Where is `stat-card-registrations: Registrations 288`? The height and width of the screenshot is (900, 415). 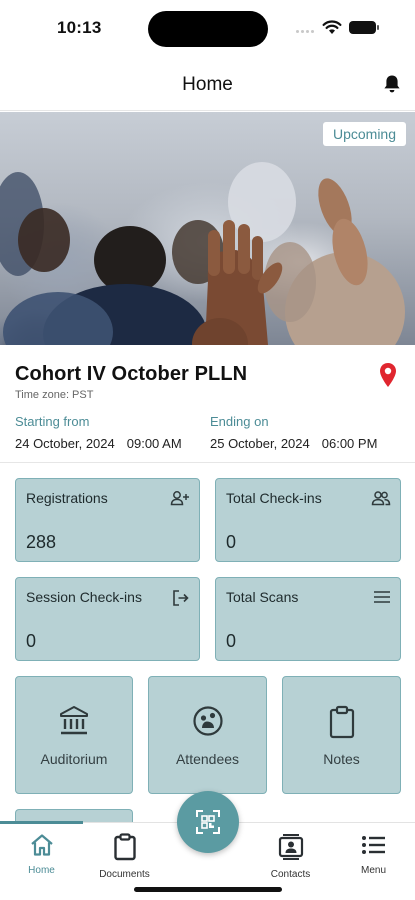
stat-card-registrations: Registrations 288 is located at coordinates (107, 520).